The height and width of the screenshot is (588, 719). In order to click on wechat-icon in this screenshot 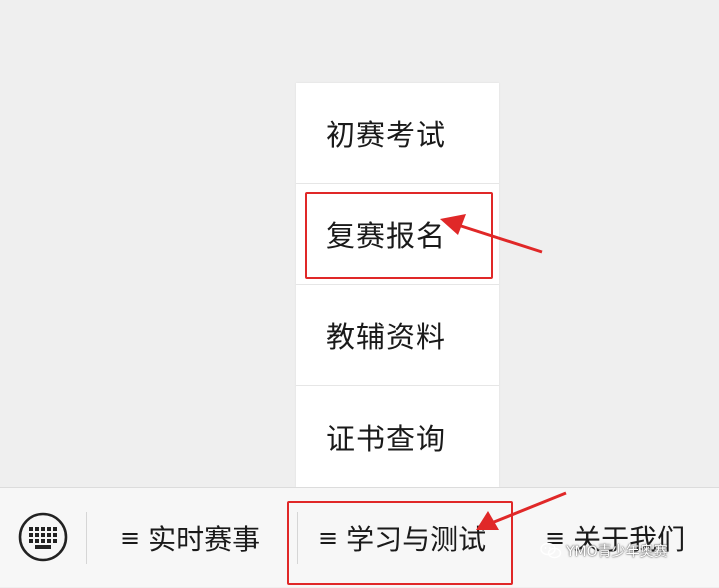, I will do `click(551, 550)`.